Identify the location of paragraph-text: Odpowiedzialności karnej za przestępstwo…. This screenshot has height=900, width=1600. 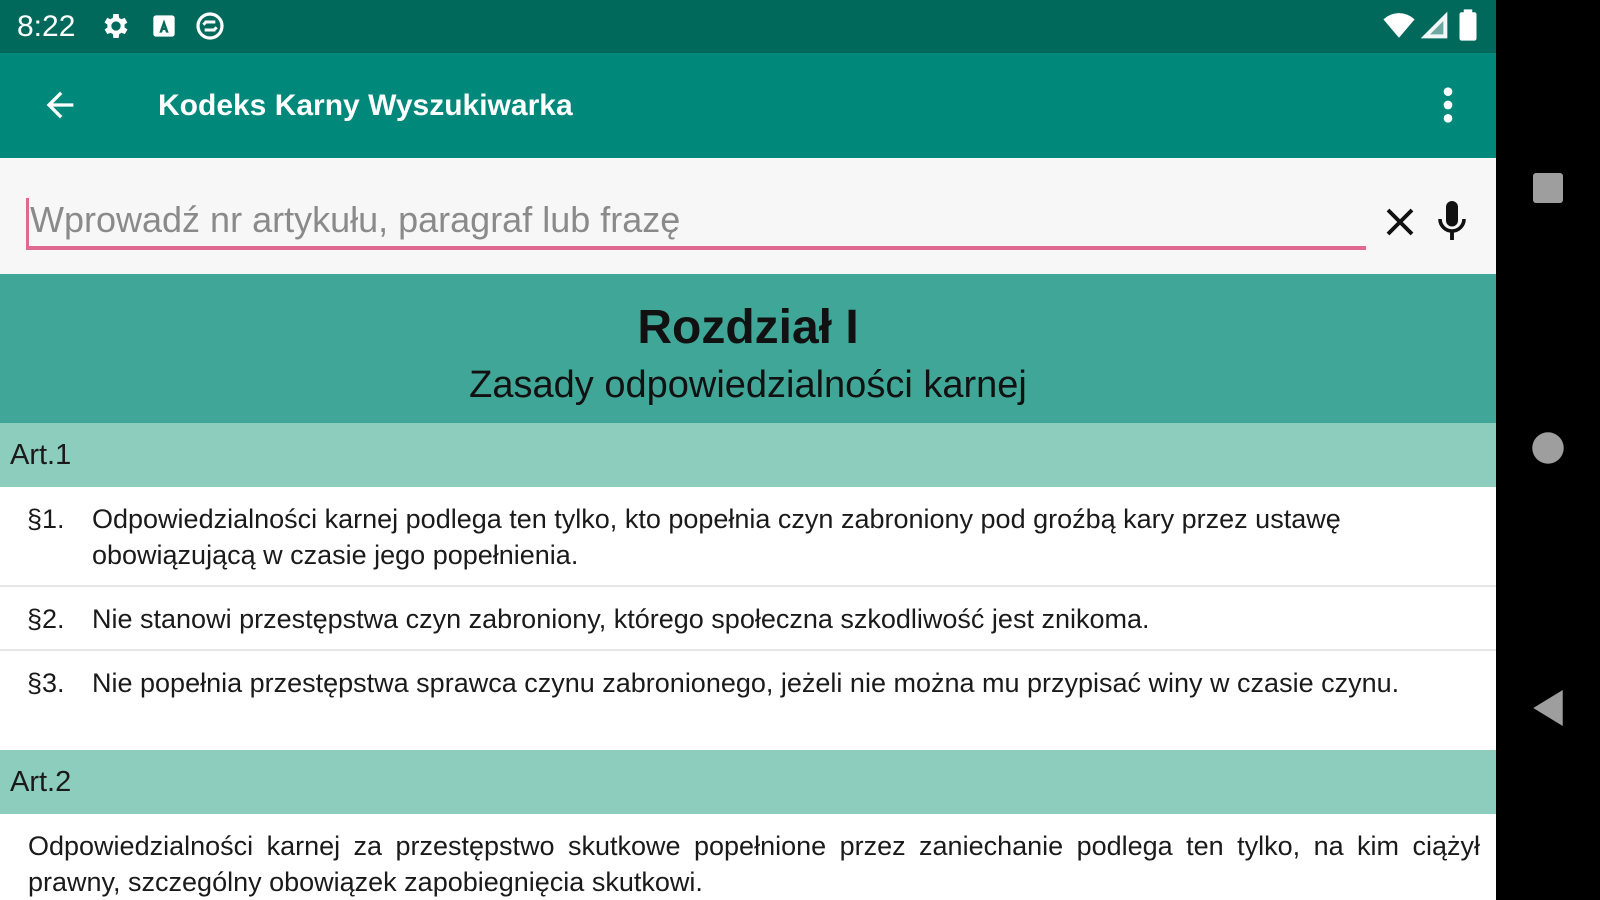
(754, 864).